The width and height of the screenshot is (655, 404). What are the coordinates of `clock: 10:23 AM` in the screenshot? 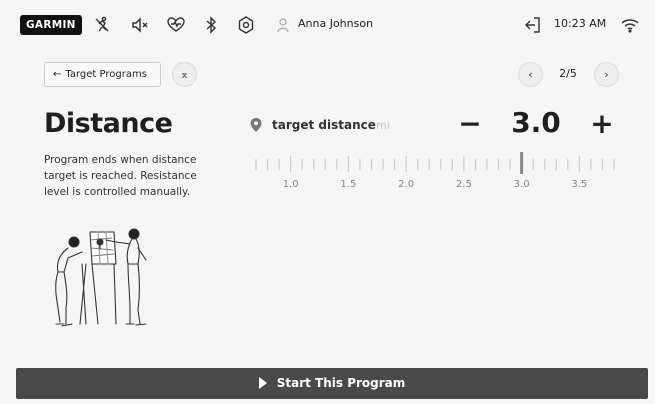 It's located at (580, 23).